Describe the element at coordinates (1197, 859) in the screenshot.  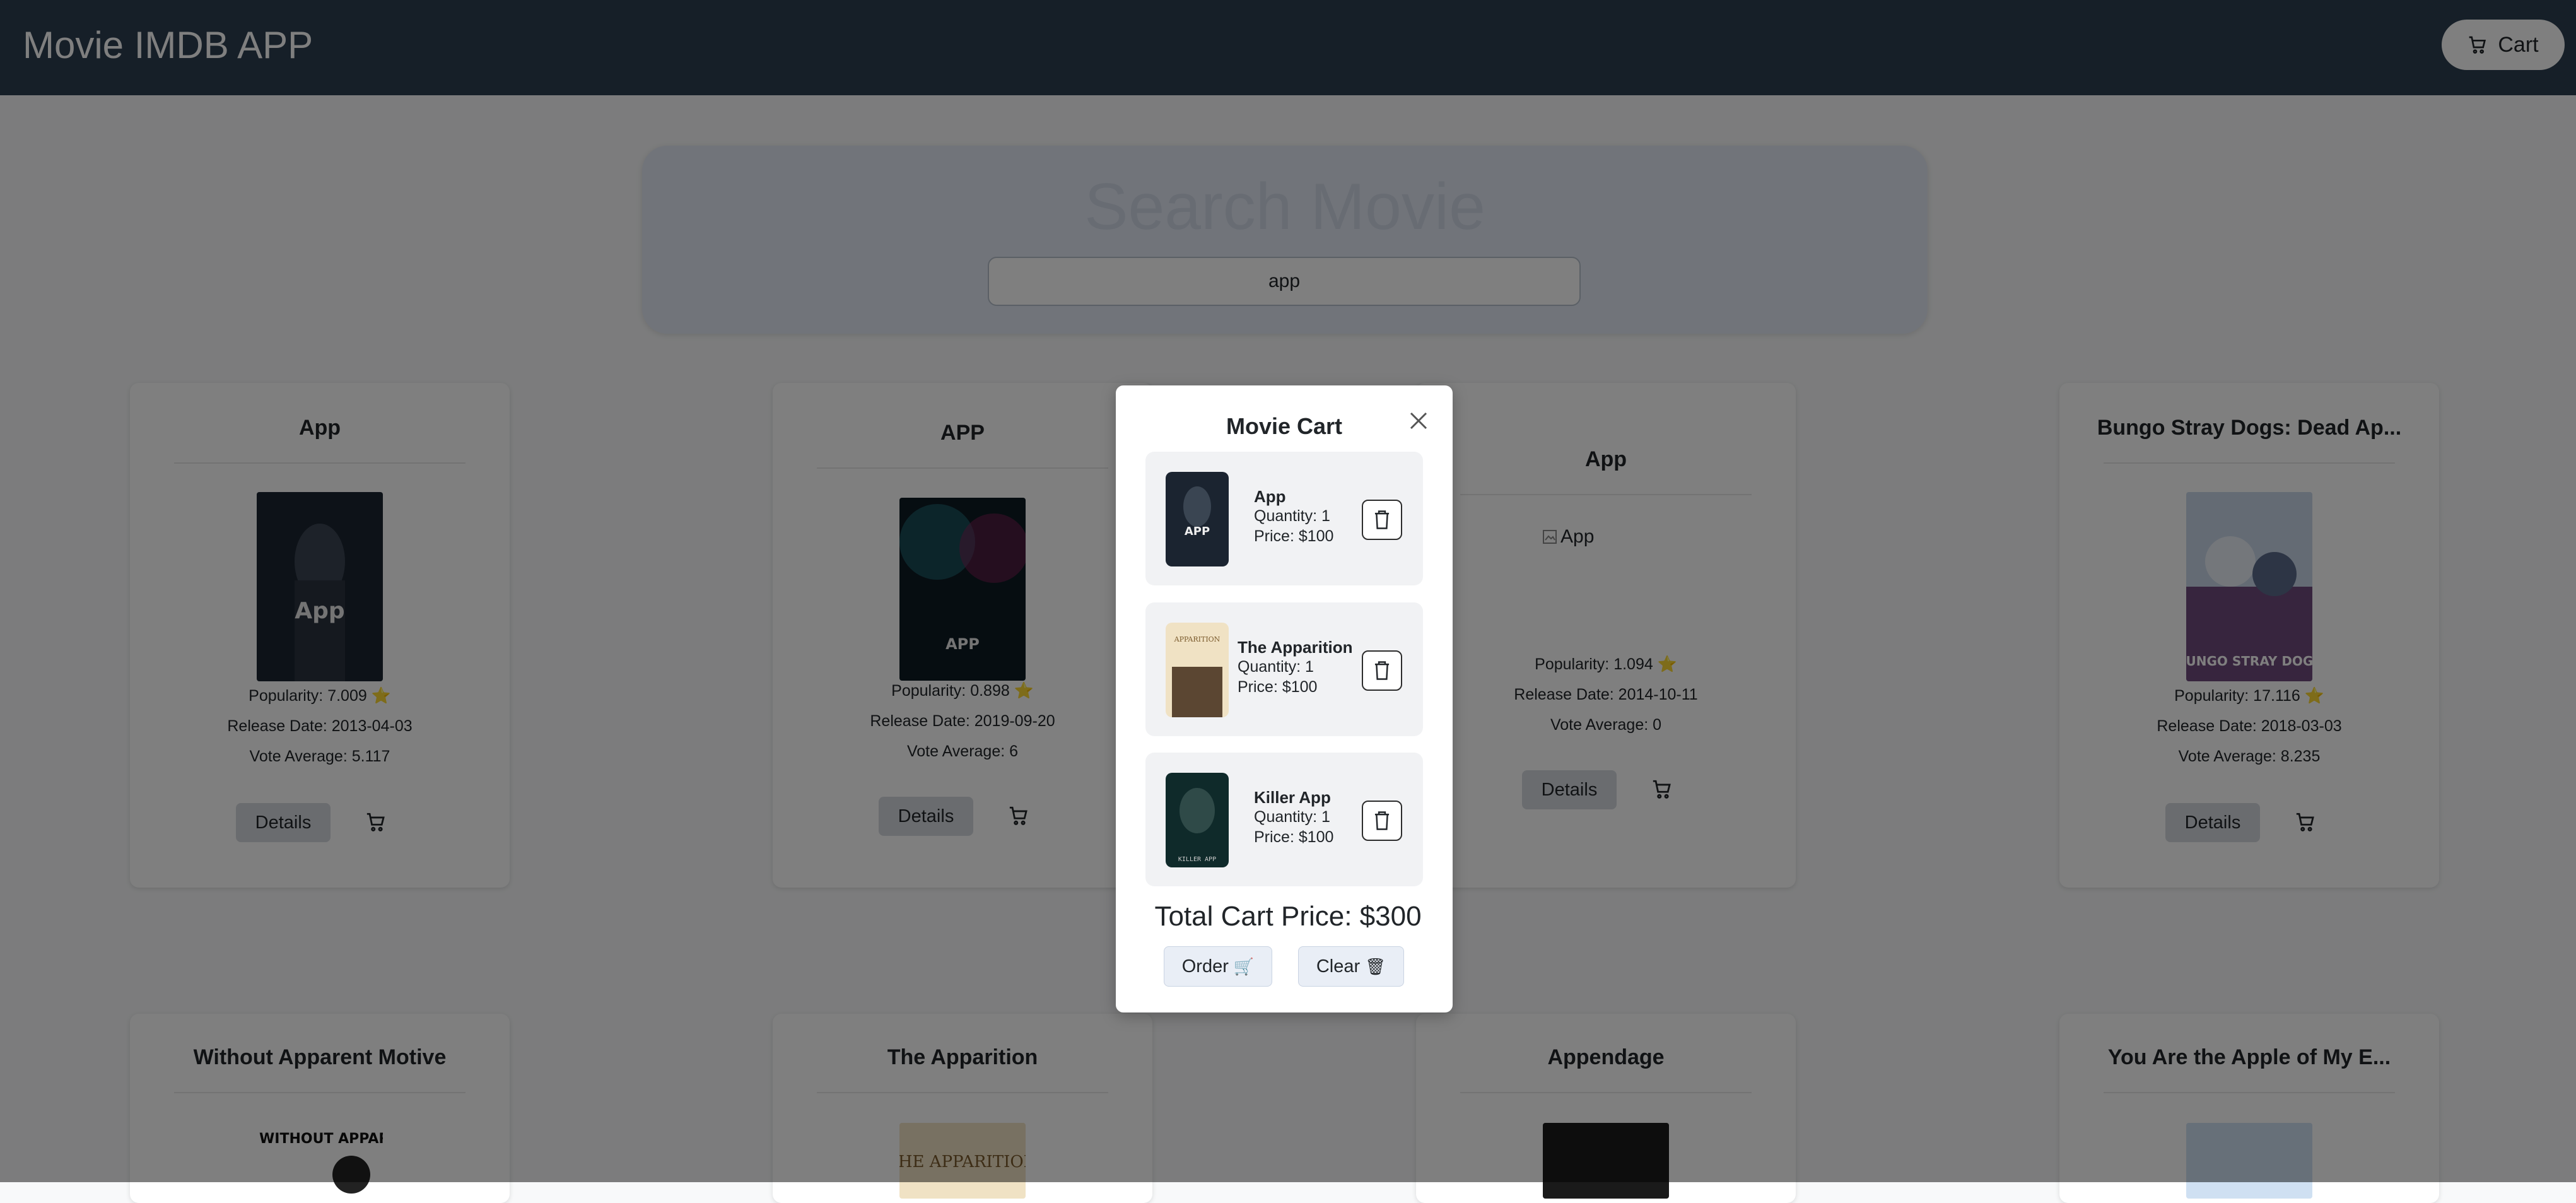
I see `thumb-text: KILLER APP` at that location.